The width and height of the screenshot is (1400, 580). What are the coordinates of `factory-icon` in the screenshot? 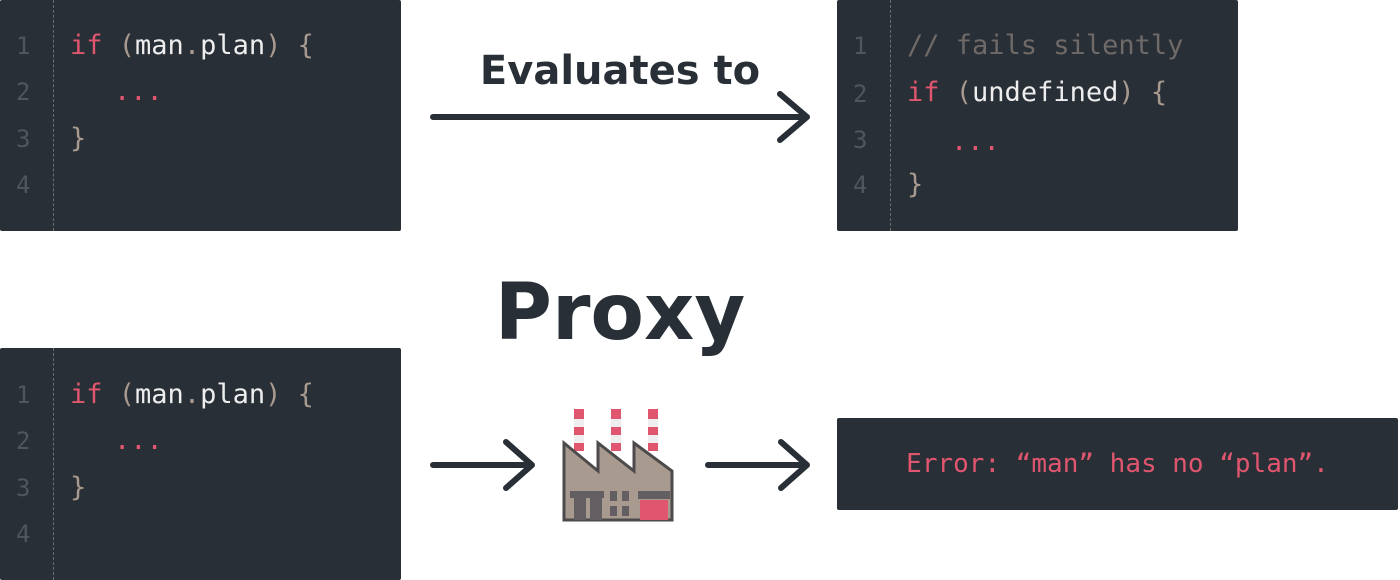 It's located at (618, 465).